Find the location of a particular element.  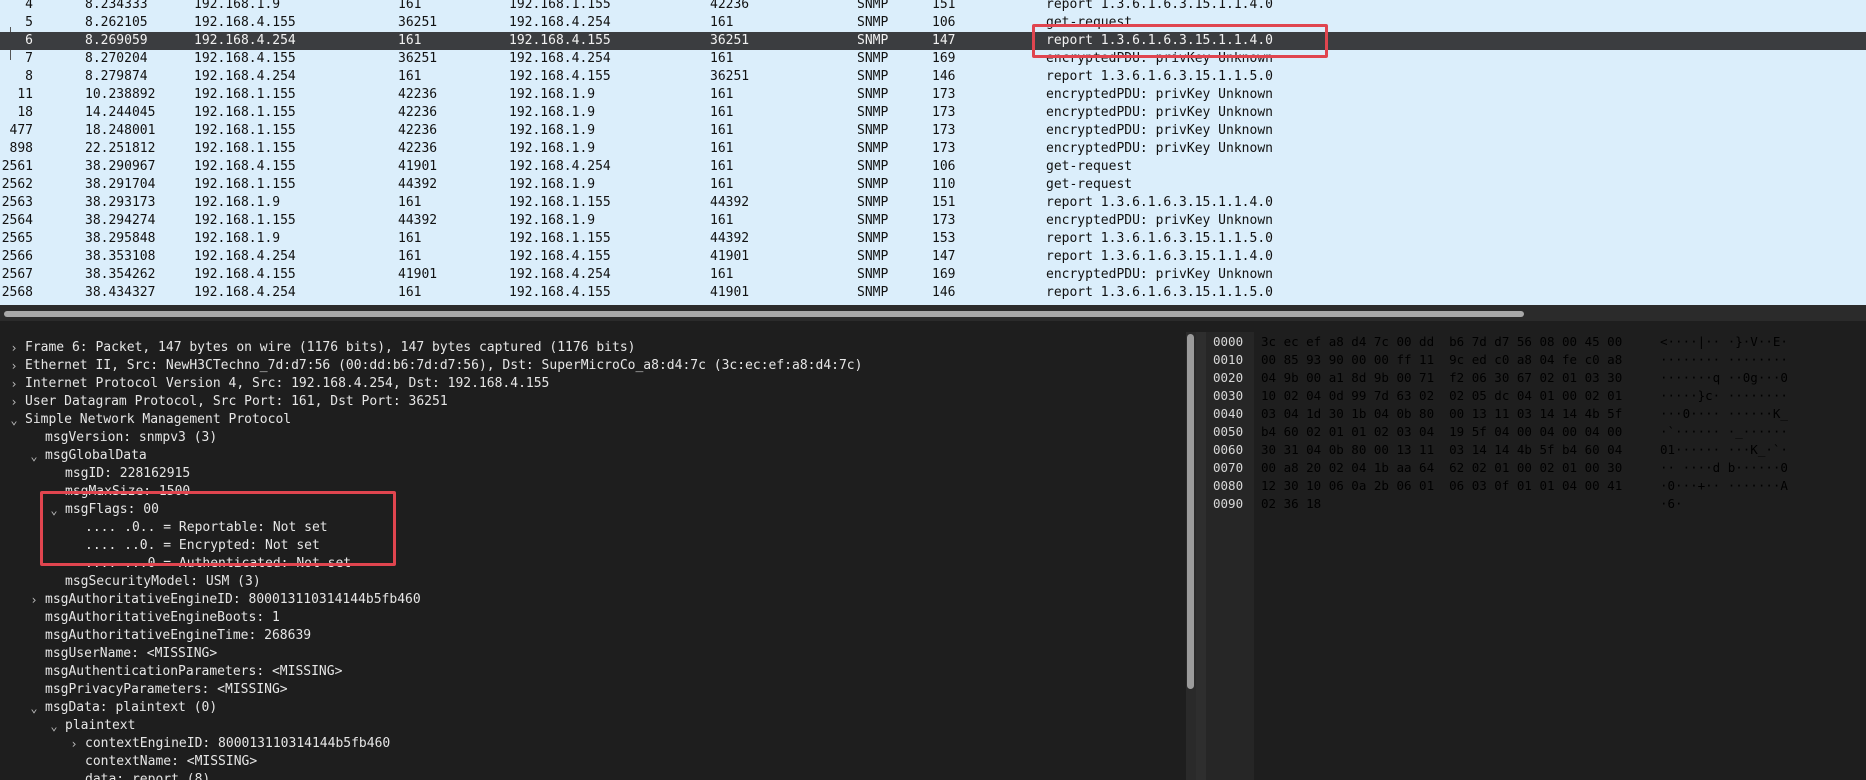

detail-tree-item: msgGlobalData is located at coordinates (96, 456).